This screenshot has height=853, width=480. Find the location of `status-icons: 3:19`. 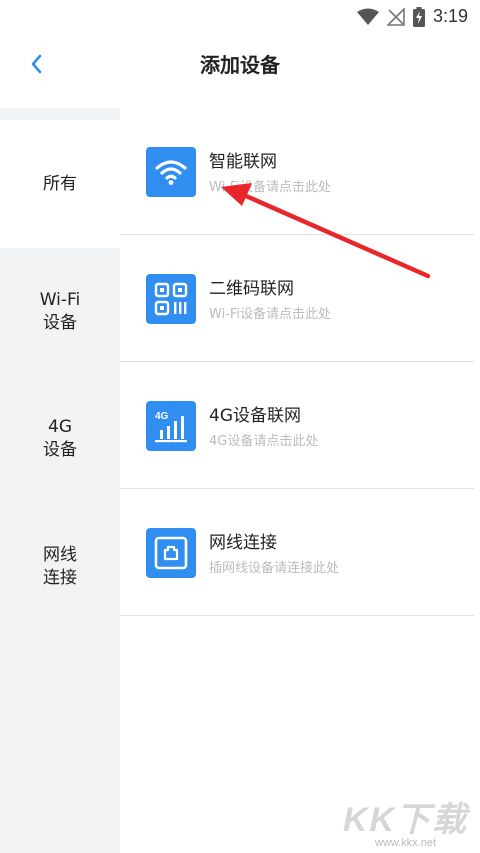

status-icons: 3:19 is located at coordinates (412, 16).